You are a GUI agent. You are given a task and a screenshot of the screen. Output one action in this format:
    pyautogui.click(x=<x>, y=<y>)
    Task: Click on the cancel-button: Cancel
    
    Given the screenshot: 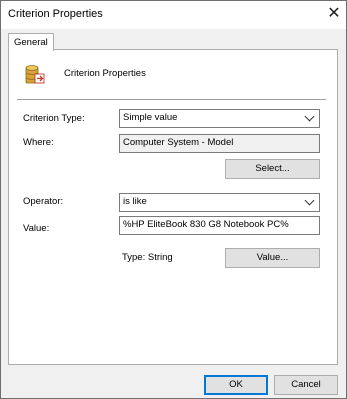 What is the action you would take?
    pyautogui.click(x=306, y=385)
    